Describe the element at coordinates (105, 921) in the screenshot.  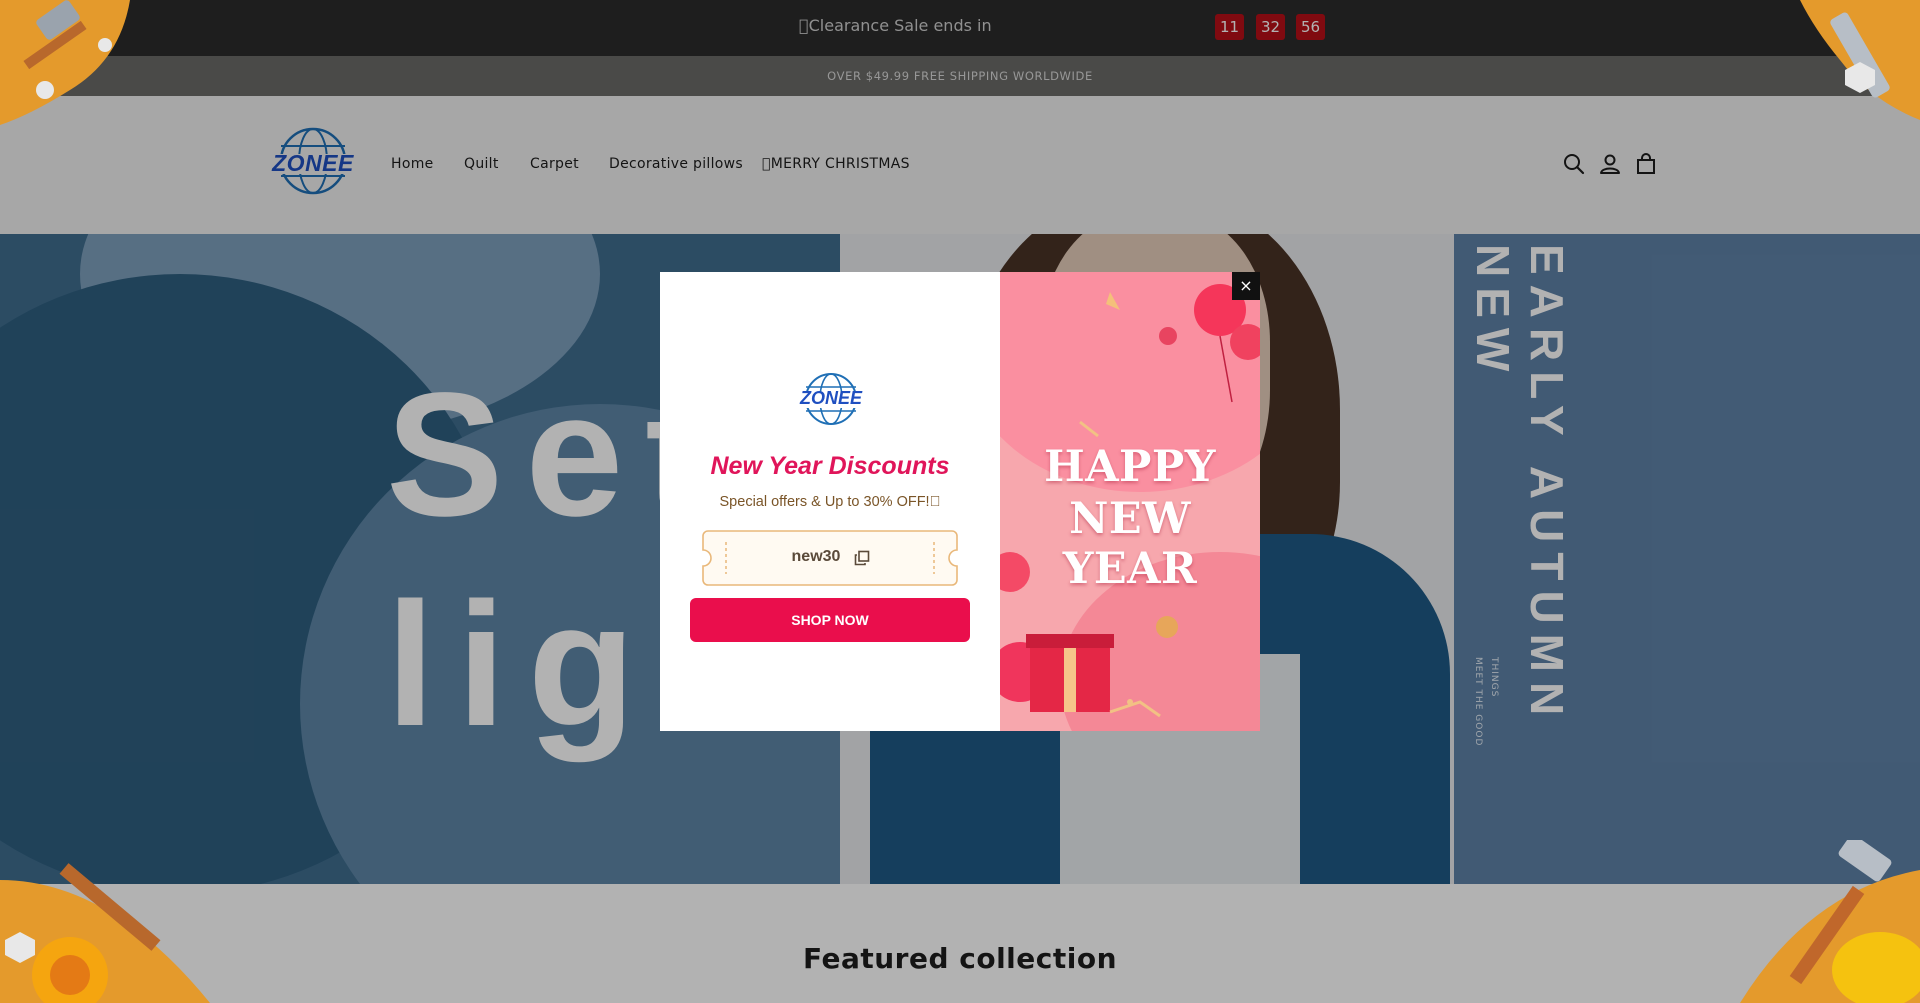
I see `tools-decoration-bottom-left` at that location.